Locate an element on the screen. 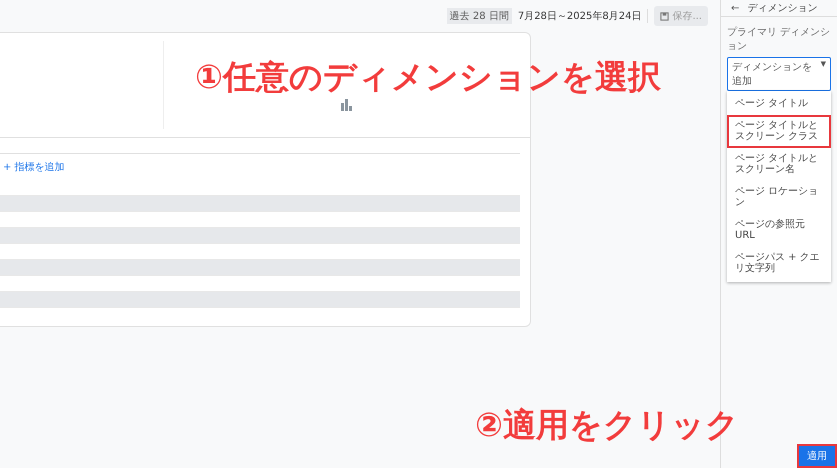  dropdown-option: ページ タイトル is located at coordinates (779, 103).